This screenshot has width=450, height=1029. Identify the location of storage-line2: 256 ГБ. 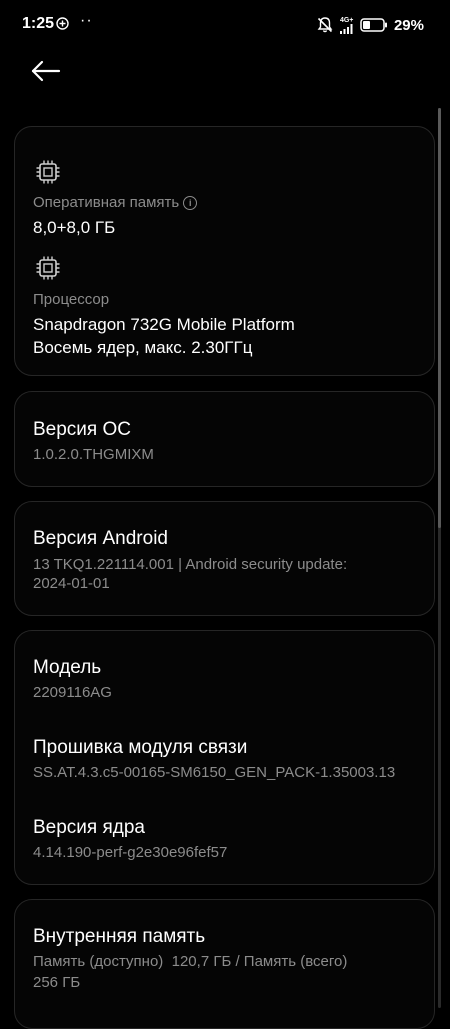
(57, 982).